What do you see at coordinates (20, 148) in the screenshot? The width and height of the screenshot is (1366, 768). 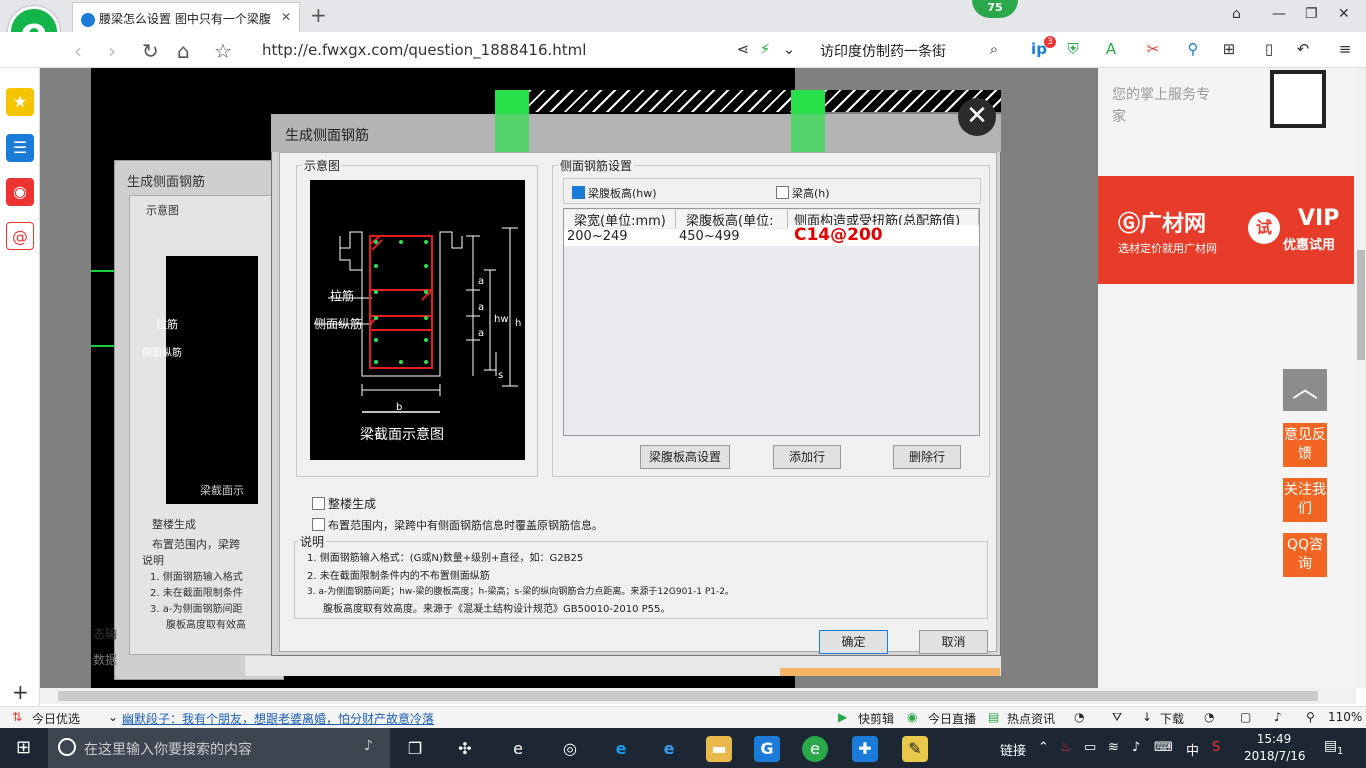 I see `reading-list-icon: ☰` at bounding box center [20, 148].